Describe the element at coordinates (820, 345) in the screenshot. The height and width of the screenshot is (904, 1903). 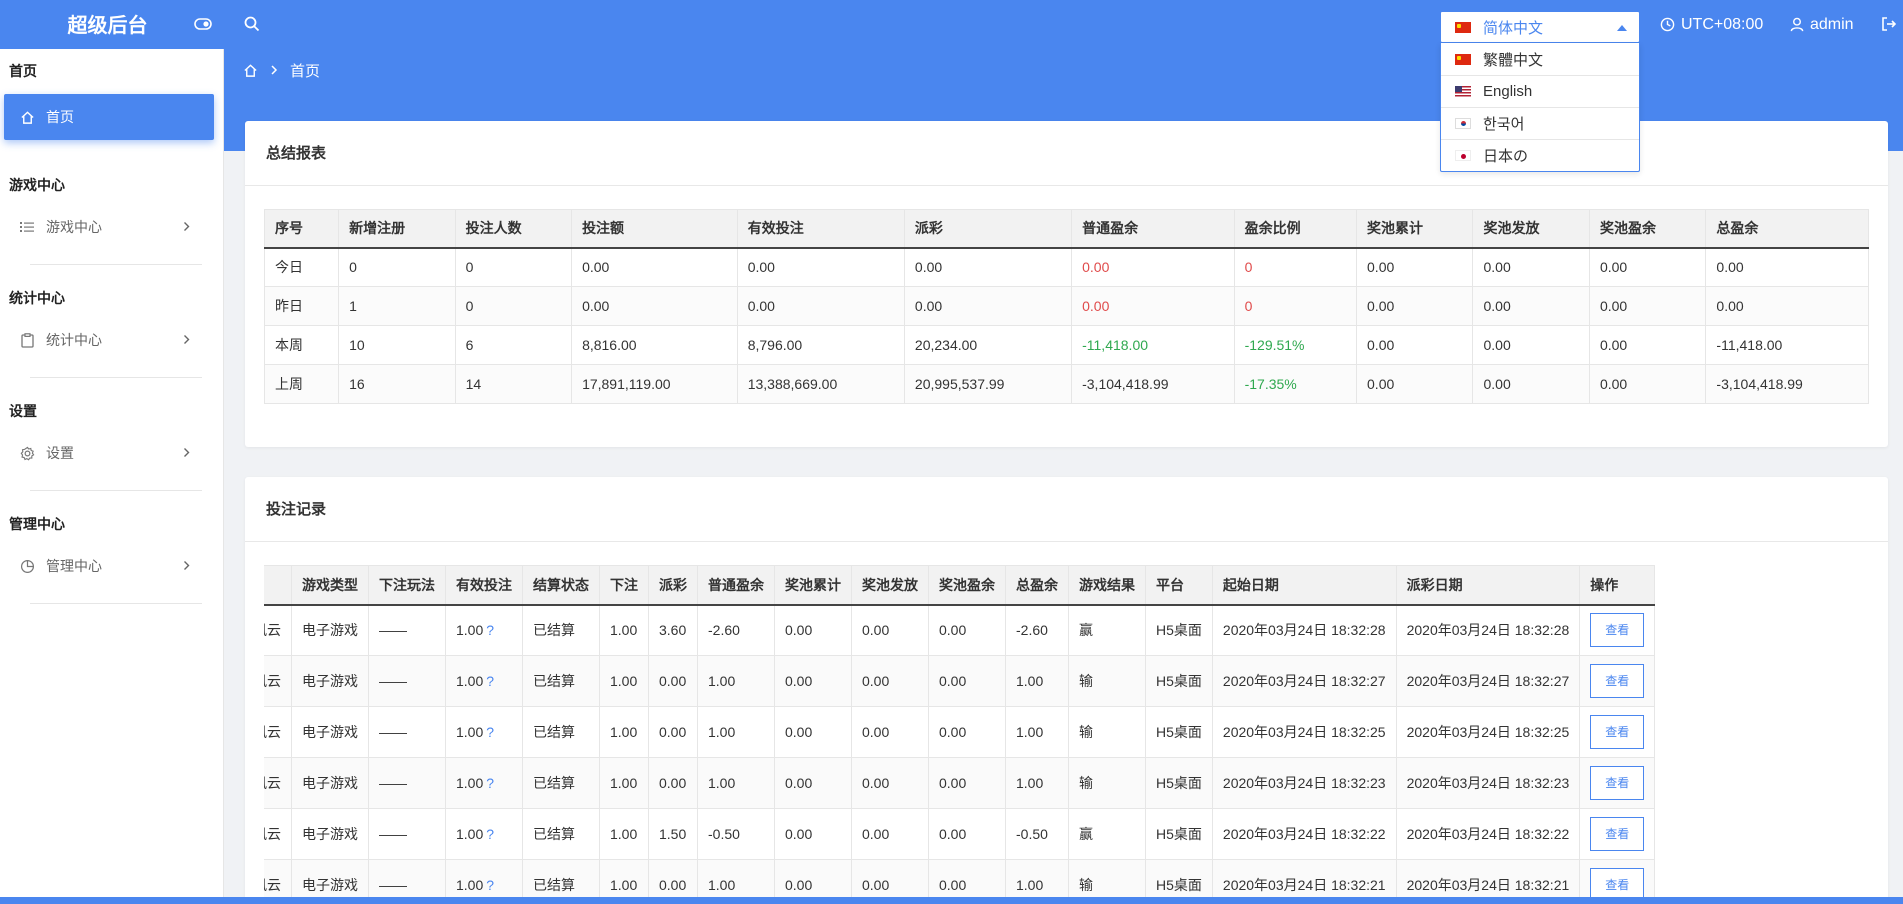
I see `summary-cell: 8,796.00` at that location.